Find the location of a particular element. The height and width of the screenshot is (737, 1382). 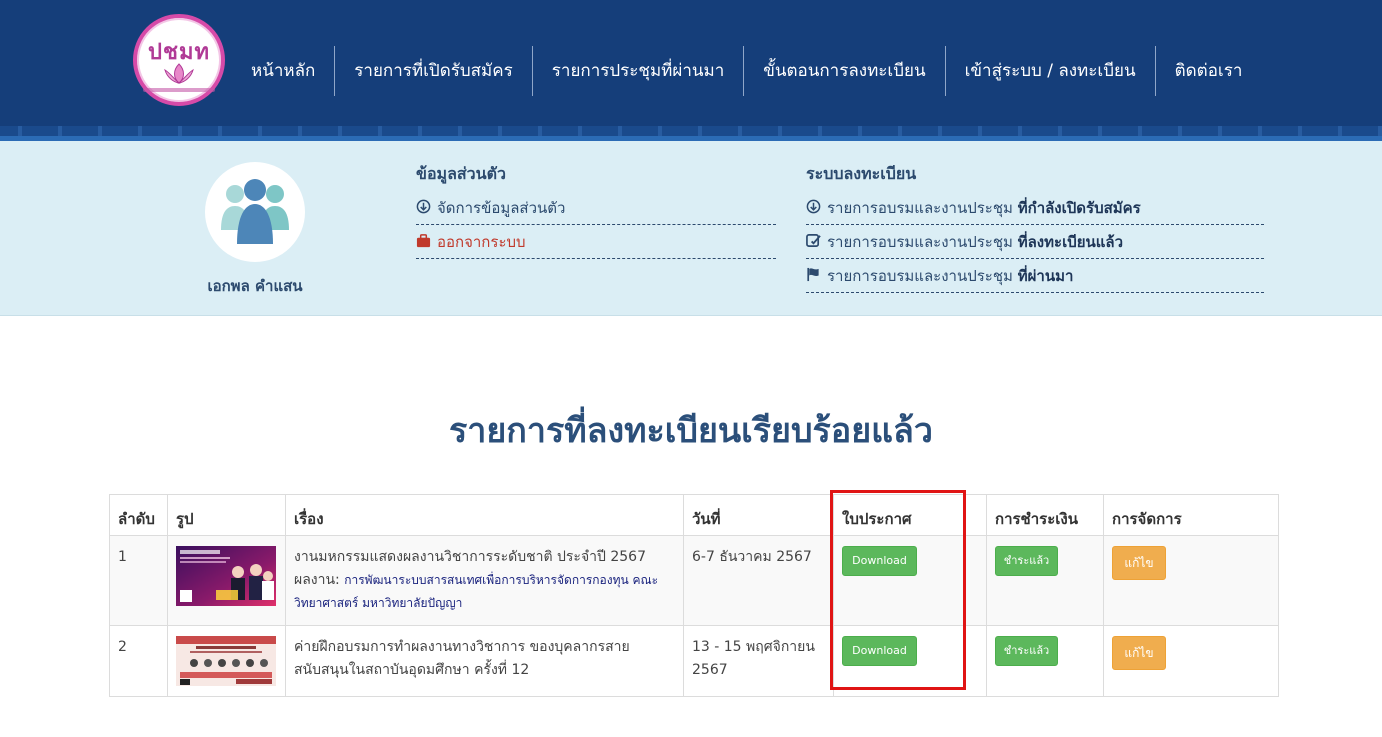

work-prefix: ผลงาน: is located at coordinates (317, 580).